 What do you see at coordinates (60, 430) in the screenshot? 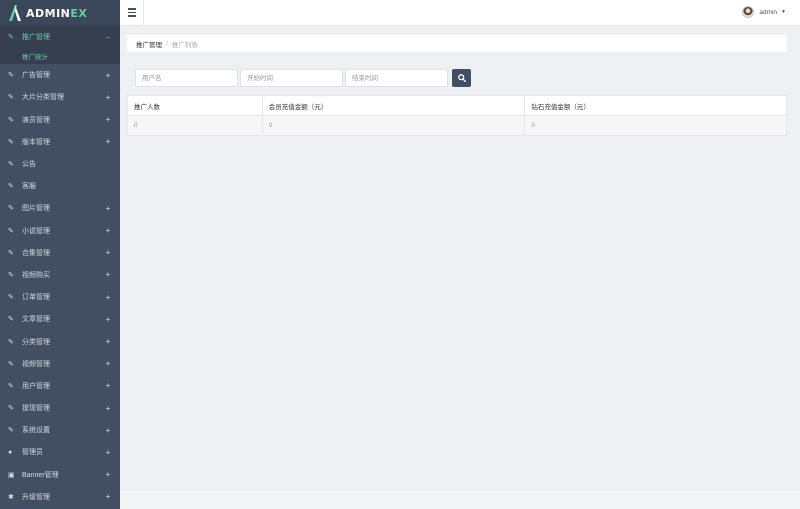
I see `sidebar-item: ✎ 系统设置 +` at bounding box center [60, 430].